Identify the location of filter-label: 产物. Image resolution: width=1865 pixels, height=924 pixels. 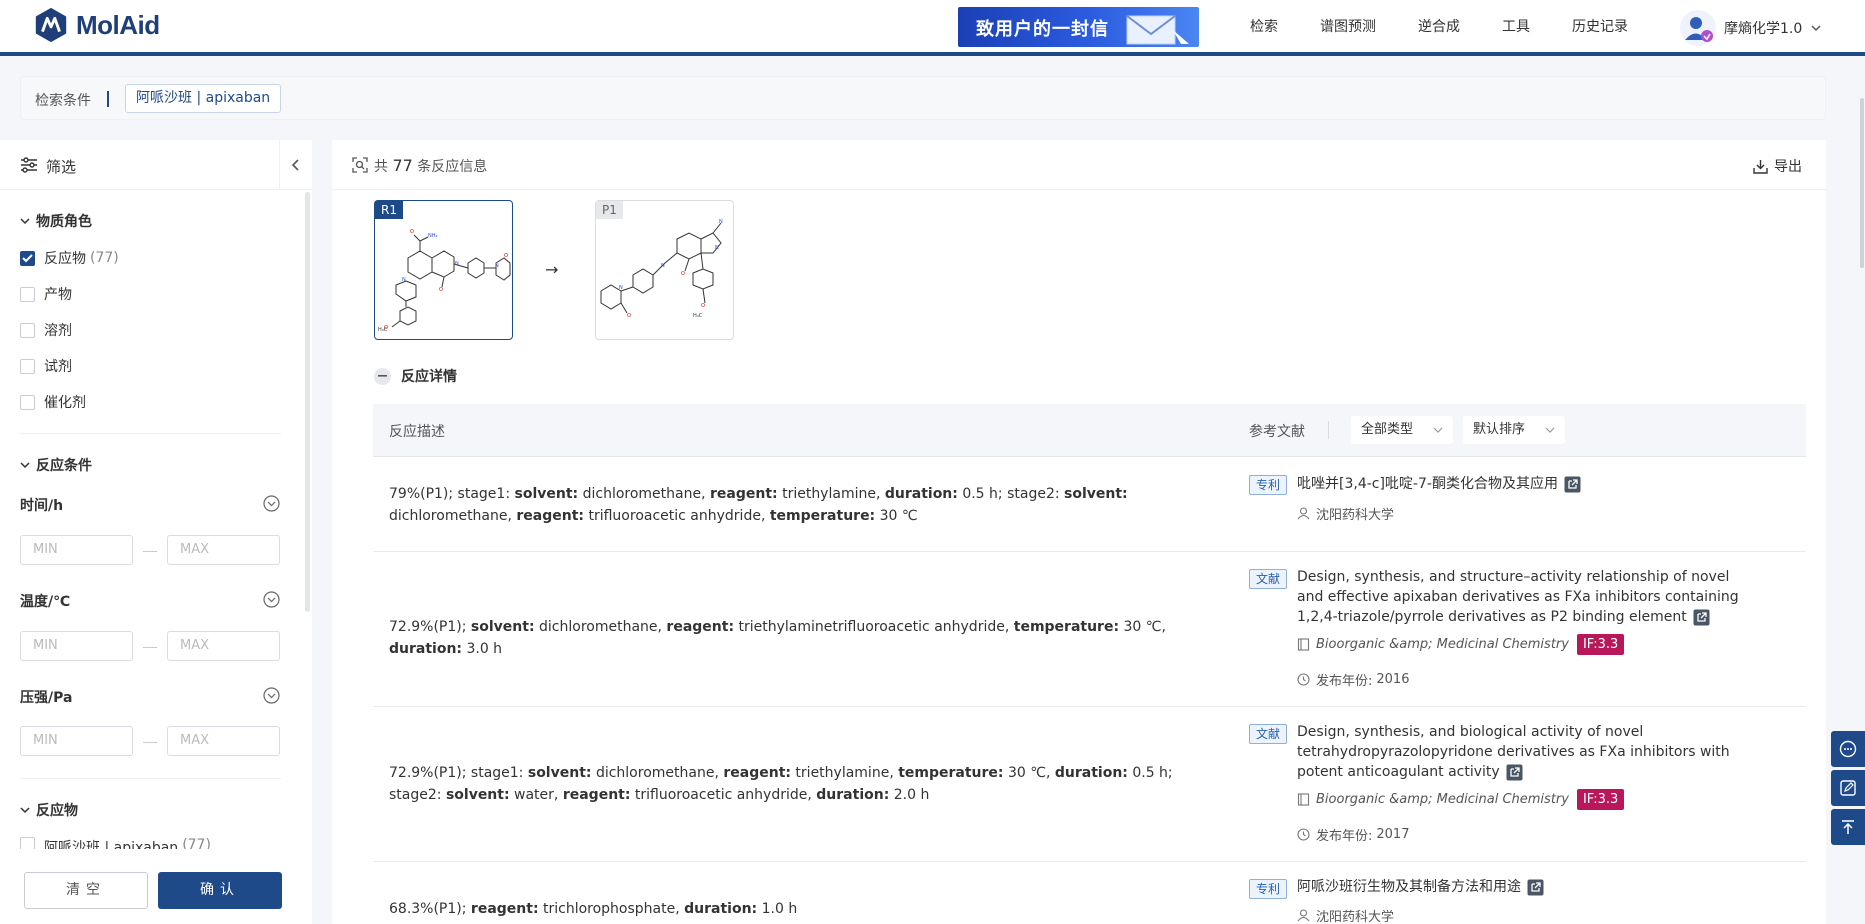
(58, 295).